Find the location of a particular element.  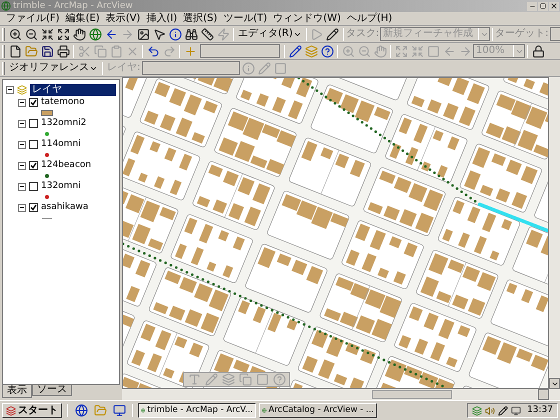

editor-menu: エディタ(R) is located at coordinates (270, 34).